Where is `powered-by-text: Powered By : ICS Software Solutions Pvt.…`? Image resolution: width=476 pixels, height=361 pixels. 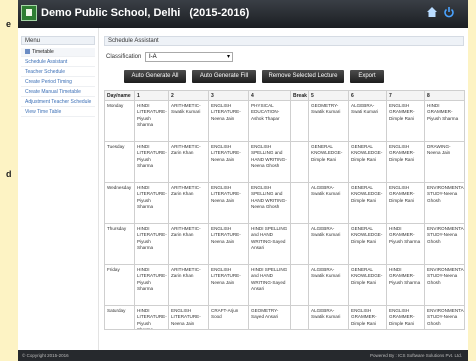
powered-by-text: Powered By : ICS Software Solutions Pvt.… is located at coordinates (415, 355).